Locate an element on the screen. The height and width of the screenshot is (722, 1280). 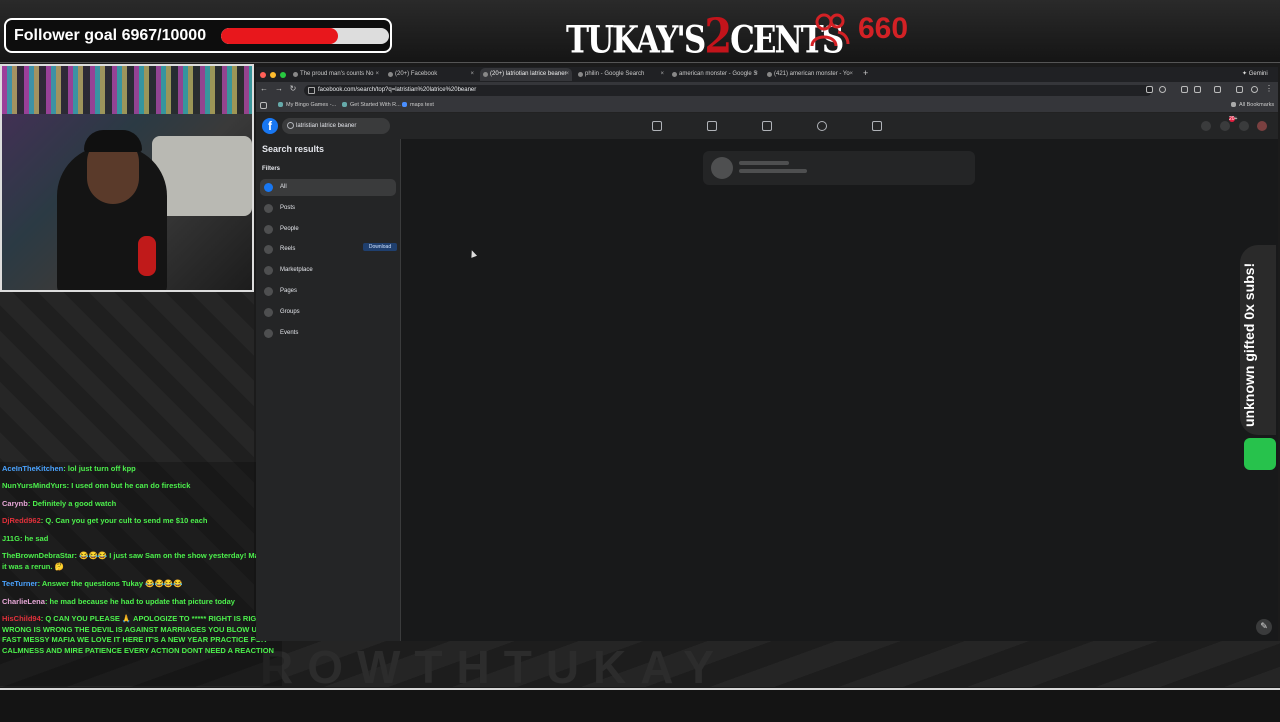
filter-people-icon is located at coordinates (268, 229).